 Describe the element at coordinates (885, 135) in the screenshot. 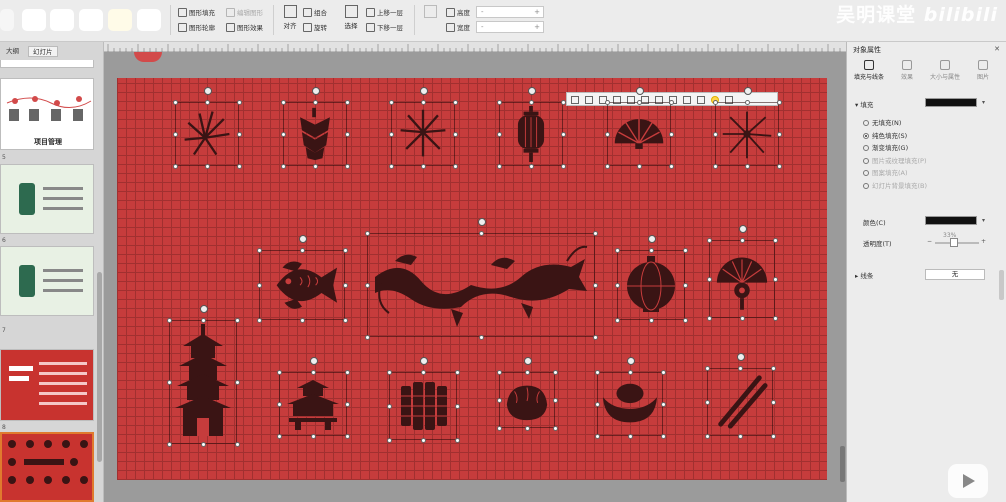

I see `fill-option-radio: 纯色填充(S)` at that location.